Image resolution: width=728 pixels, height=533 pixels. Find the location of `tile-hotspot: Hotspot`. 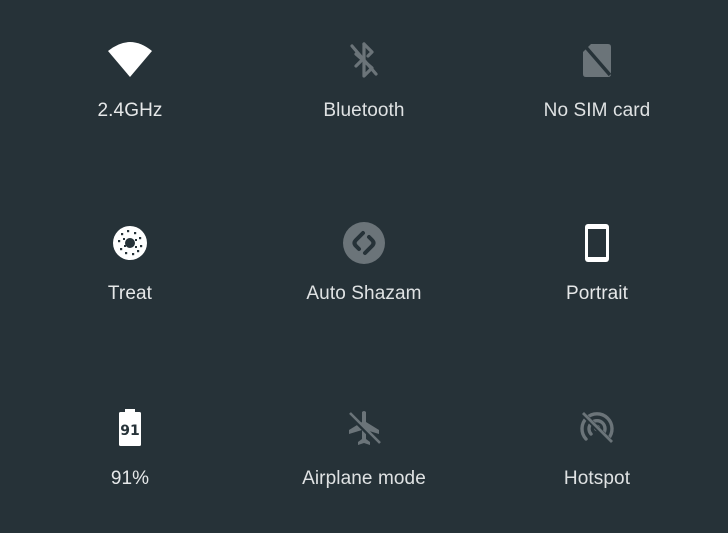

tile-hotspot: Hotspot is located at coordinates (597, 468).